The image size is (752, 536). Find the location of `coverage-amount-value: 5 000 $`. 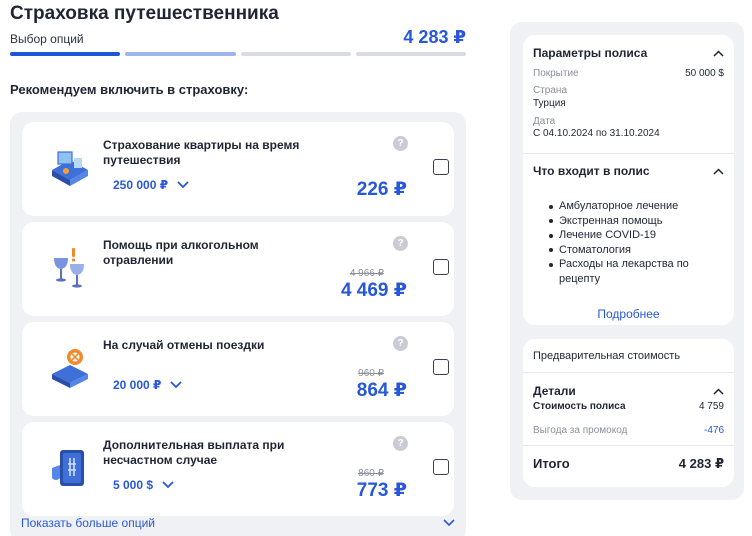

coverage-amount-value: 5 000 $ is located at coordinates (133, 485).